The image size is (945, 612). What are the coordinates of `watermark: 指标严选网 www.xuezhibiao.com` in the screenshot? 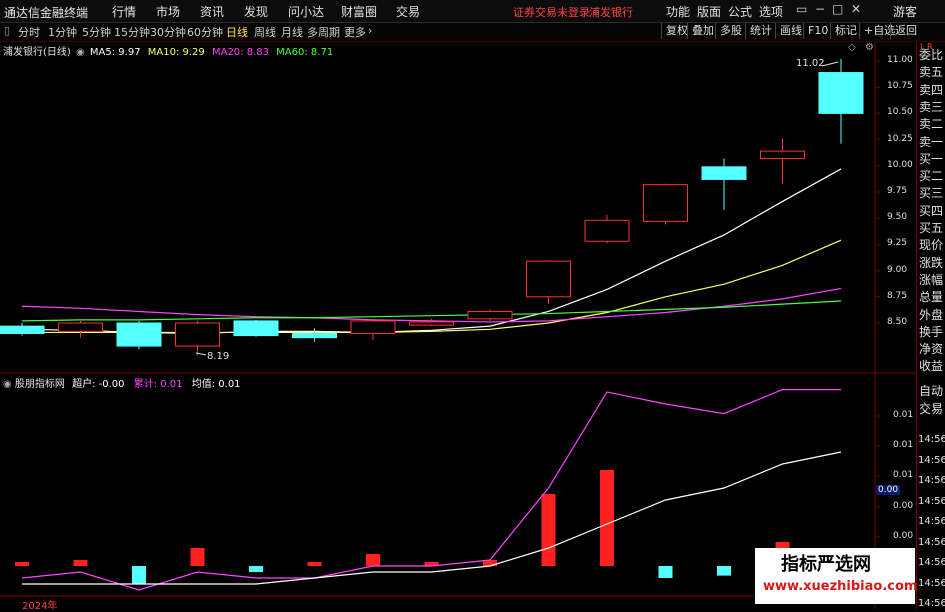 It's located at (836, 576).